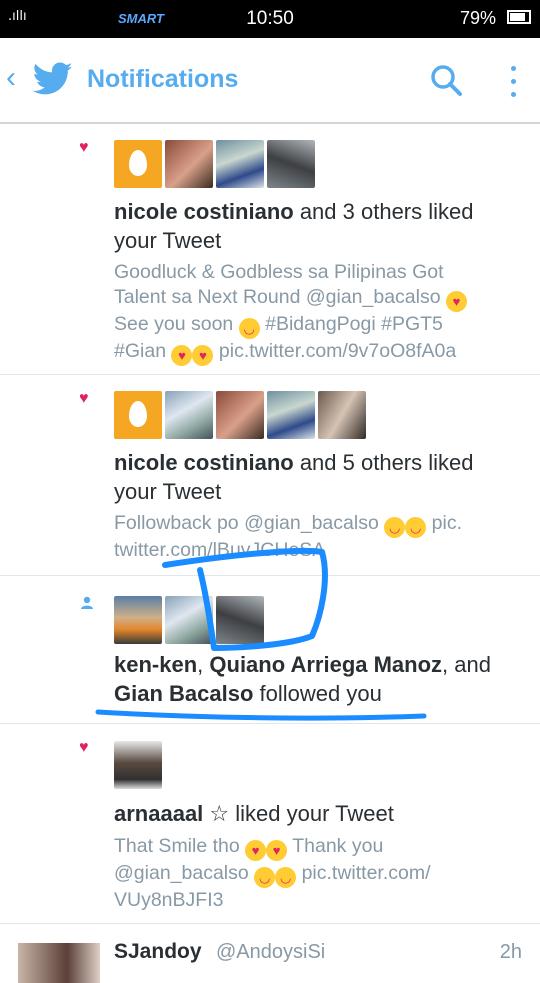 This screenshot has width=540, height=983. I want to click on tweet-author-name: SJandoy, so click(158, 952).